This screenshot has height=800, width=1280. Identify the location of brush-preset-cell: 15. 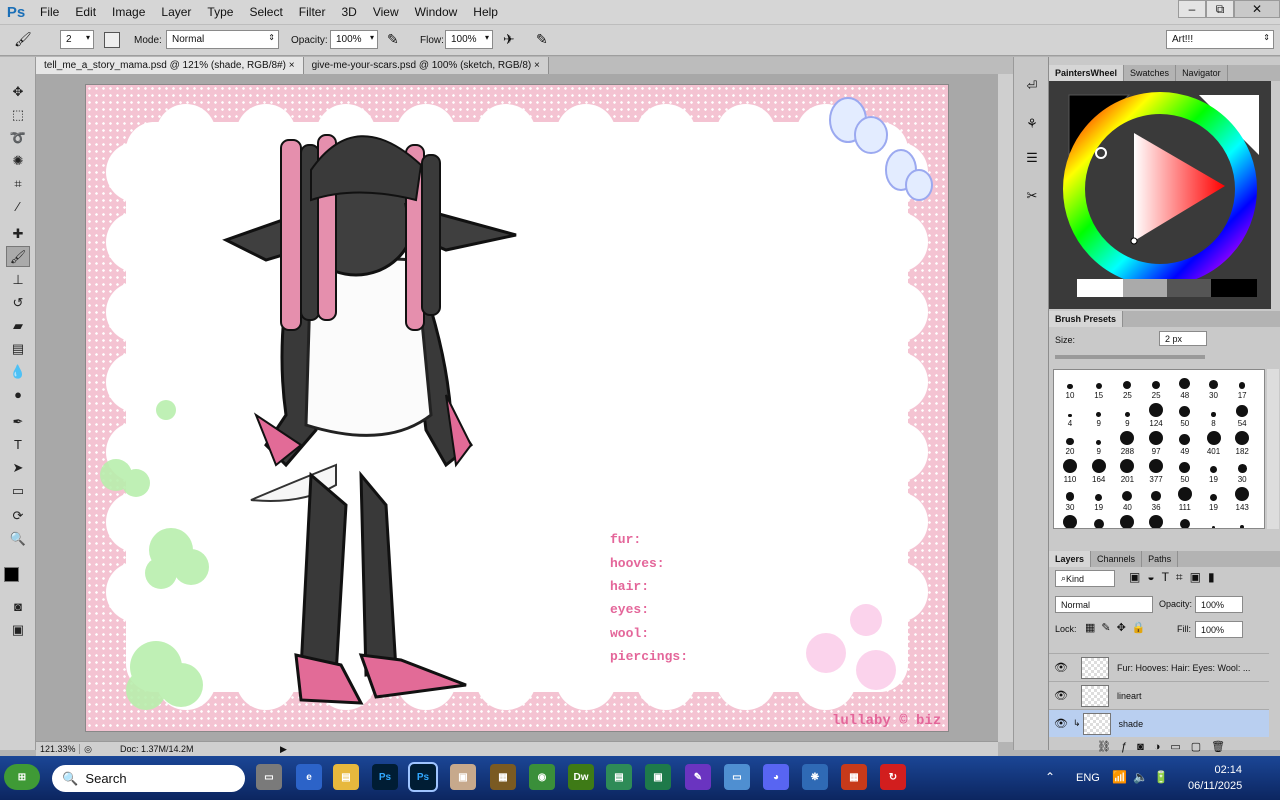
(1098, 386).